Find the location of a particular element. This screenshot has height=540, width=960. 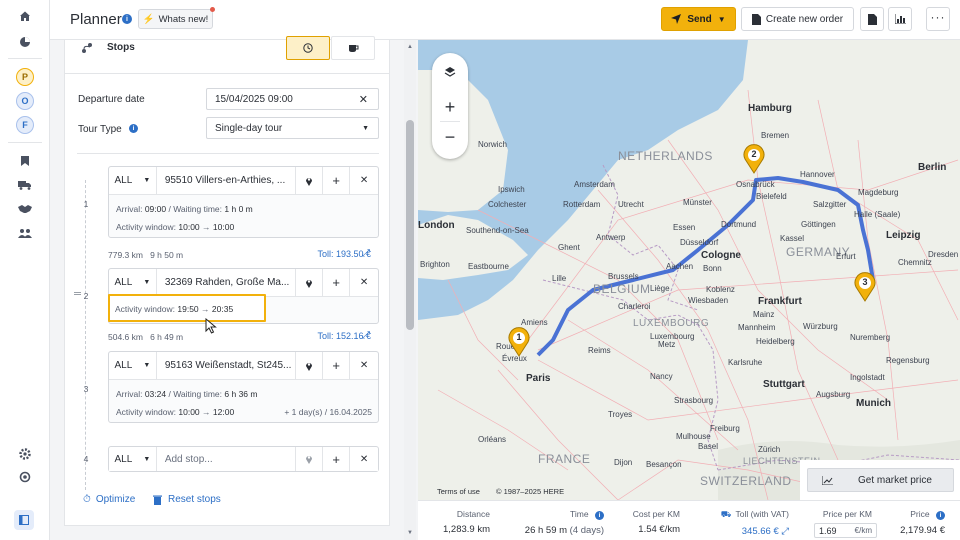

waiting-label: / Waiting time: is located at coordinates (195, 394).